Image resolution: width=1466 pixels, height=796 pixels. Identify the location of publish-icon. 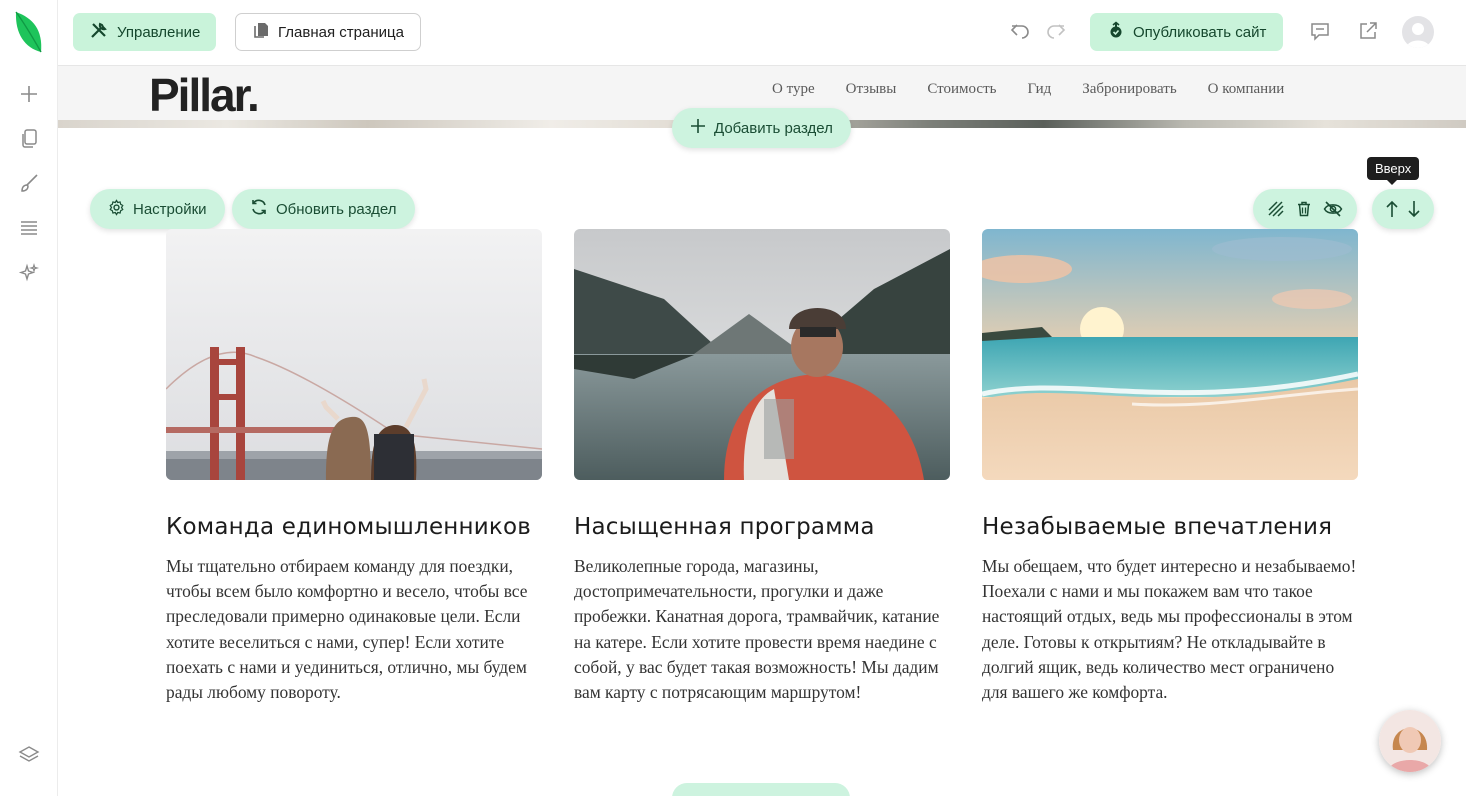
(1116, 32).